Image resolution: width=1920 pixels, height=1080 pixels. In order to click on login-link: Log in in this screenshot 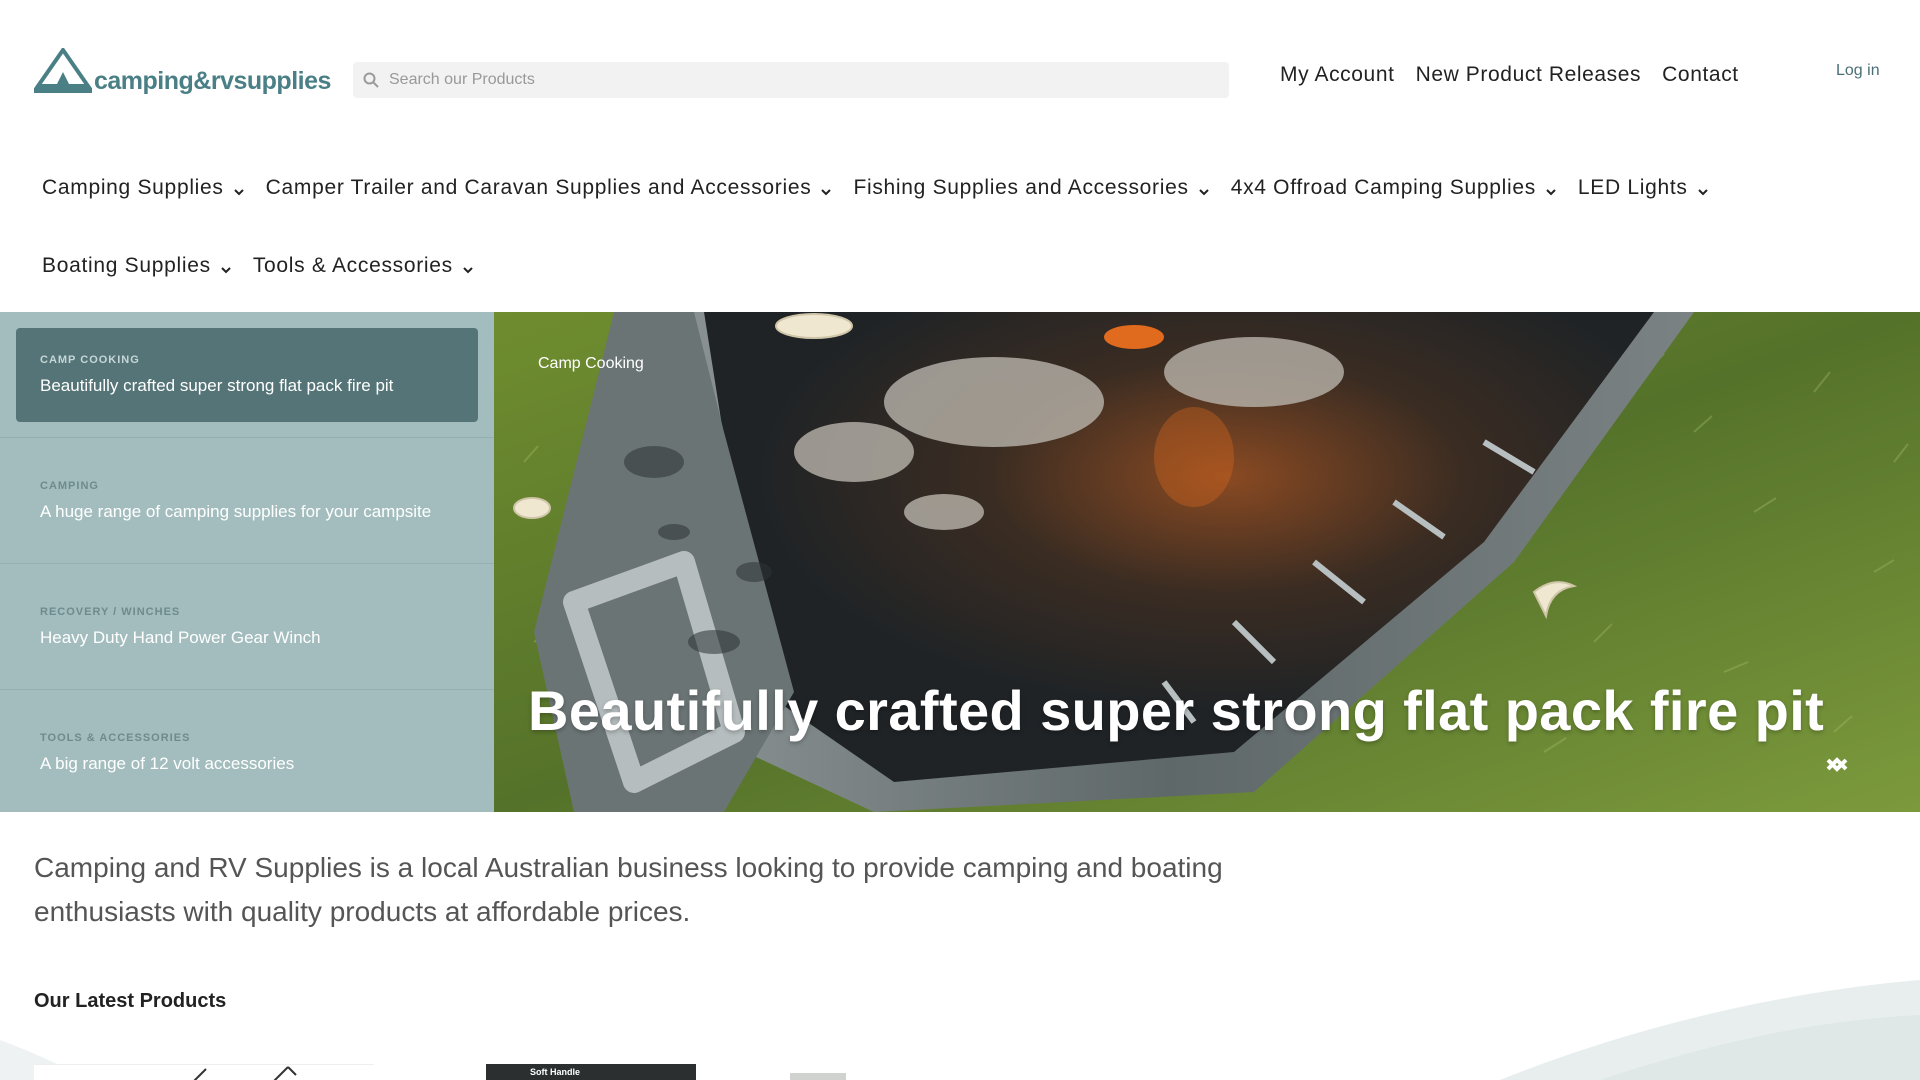, I will do `click(1858, 71)`.